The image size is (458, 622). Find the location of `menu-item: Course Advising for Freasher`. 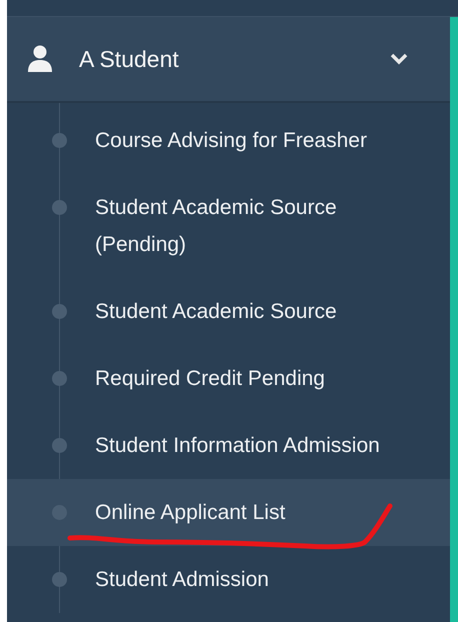

menu-item: Course Advising for Freasher is located at coordinates (228, 140).